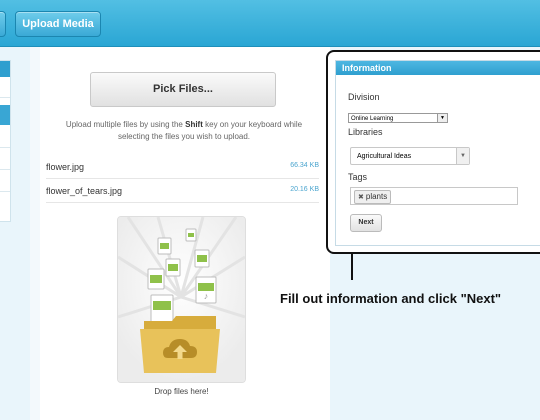  I want to click on panel-gutter, so click(35, 233).